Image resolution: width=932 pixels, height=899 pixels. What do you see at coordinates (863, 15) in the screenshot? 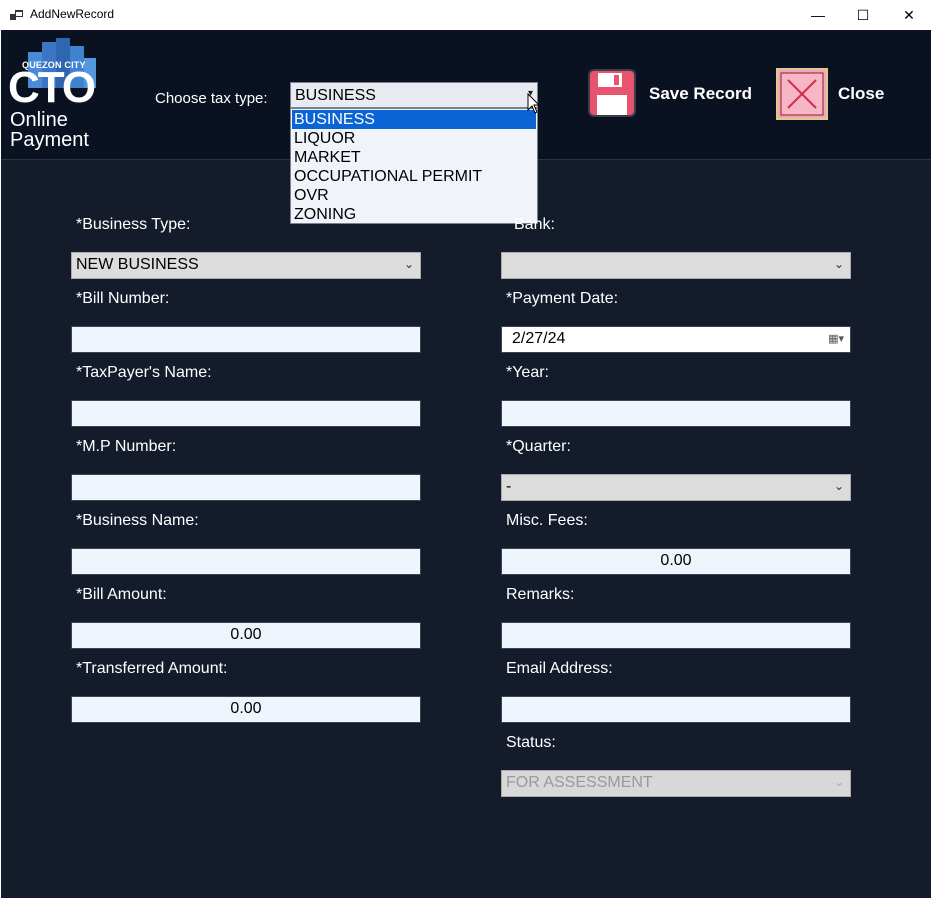
I see `maximize-button: ☐` at bounding box center [863, 15].